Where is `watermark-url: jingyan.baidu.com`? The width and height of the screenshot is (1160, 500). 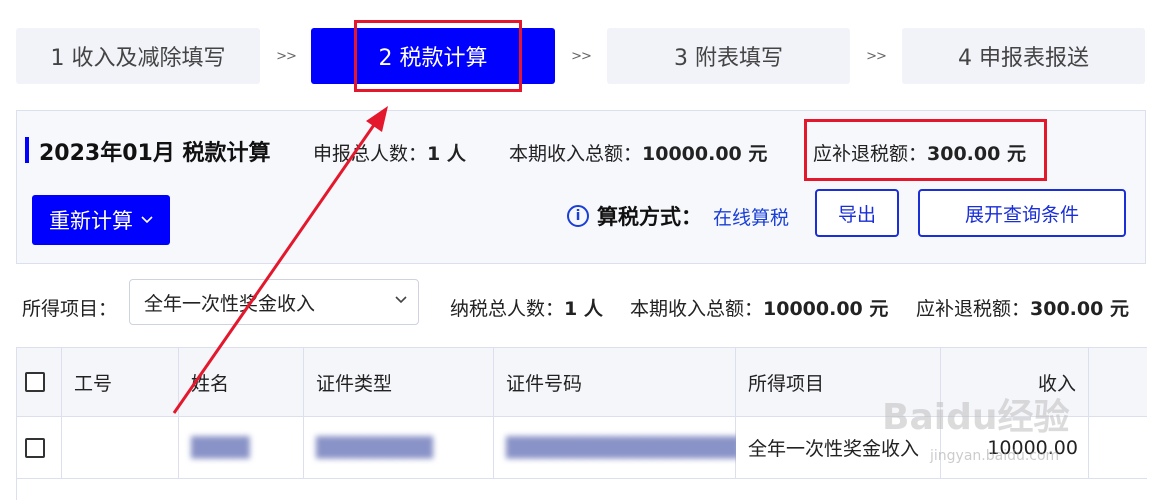 watermark-url: jingyan.baidu.com is located at coordinates (995, 456).